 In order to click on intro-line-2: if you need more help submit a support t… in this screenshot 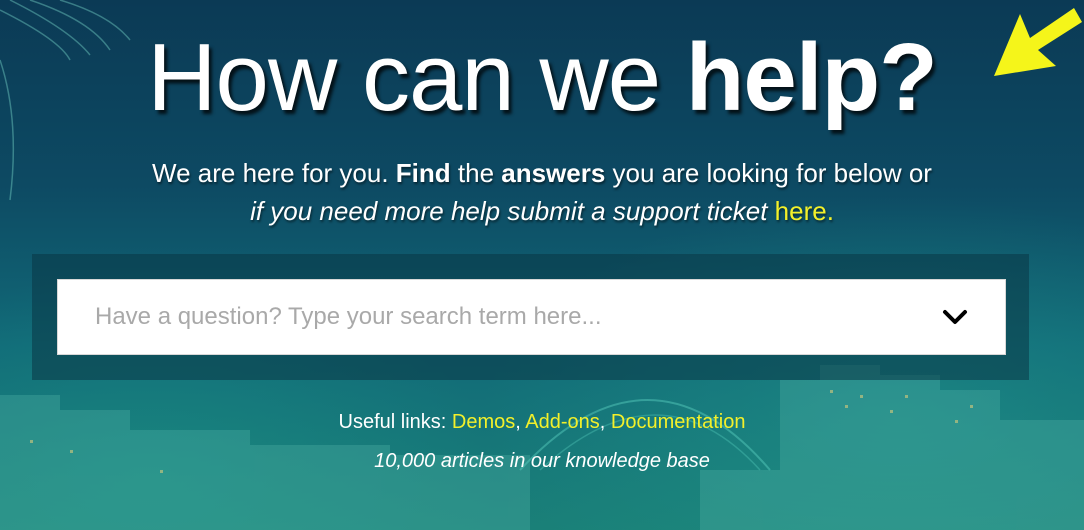, I will do `click(542, 211)`.